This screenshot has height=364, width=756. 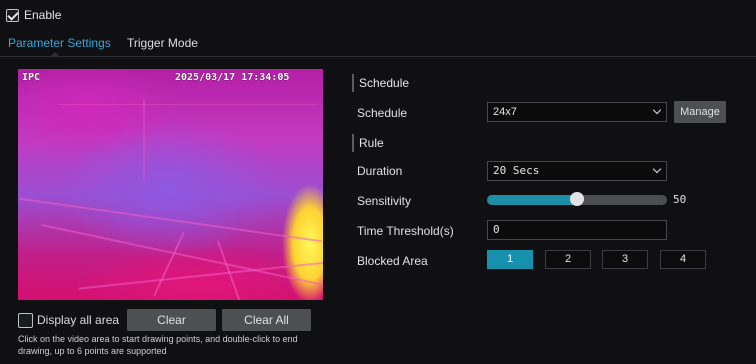 I want to click on display-all-area-label: Display all area, so click(x=78, y=320).